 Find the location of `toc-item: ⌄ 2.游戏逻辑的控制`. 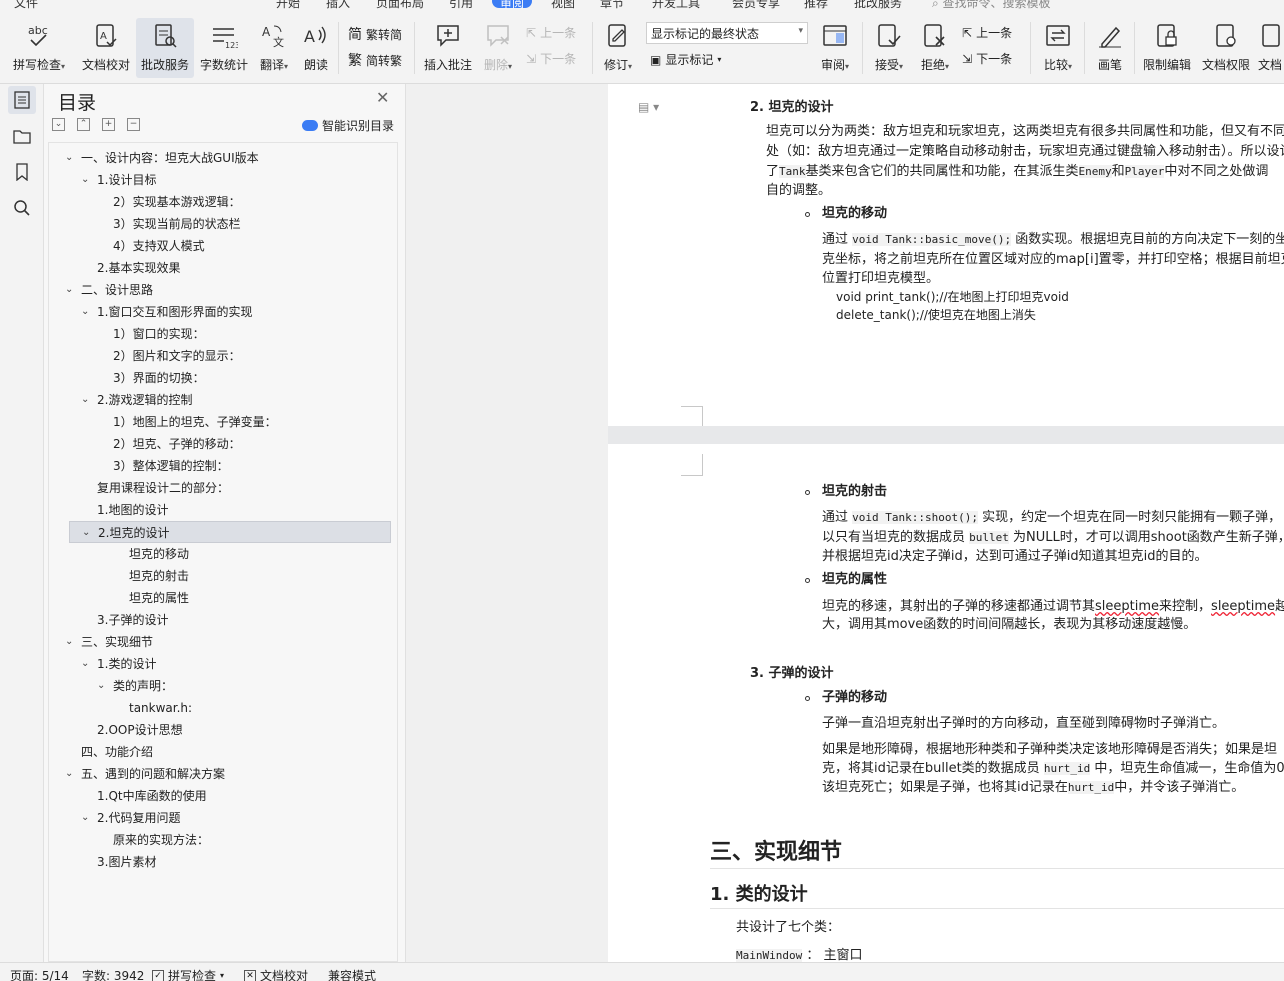

toc-item: ⌄ 2.游戏逻辑的控制 is located at coordinates (230, 400).